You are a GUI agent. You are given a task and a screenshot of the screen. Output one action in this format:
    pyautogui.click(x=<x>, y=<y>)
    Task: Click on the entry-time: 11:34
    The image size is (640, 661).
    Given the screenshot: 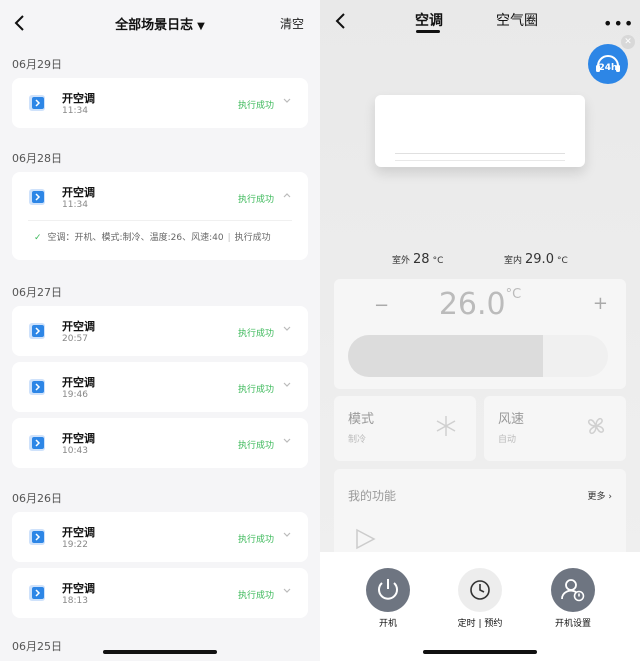 What is the action you would take?
    pyautogui.click(x=75, y=205)
    